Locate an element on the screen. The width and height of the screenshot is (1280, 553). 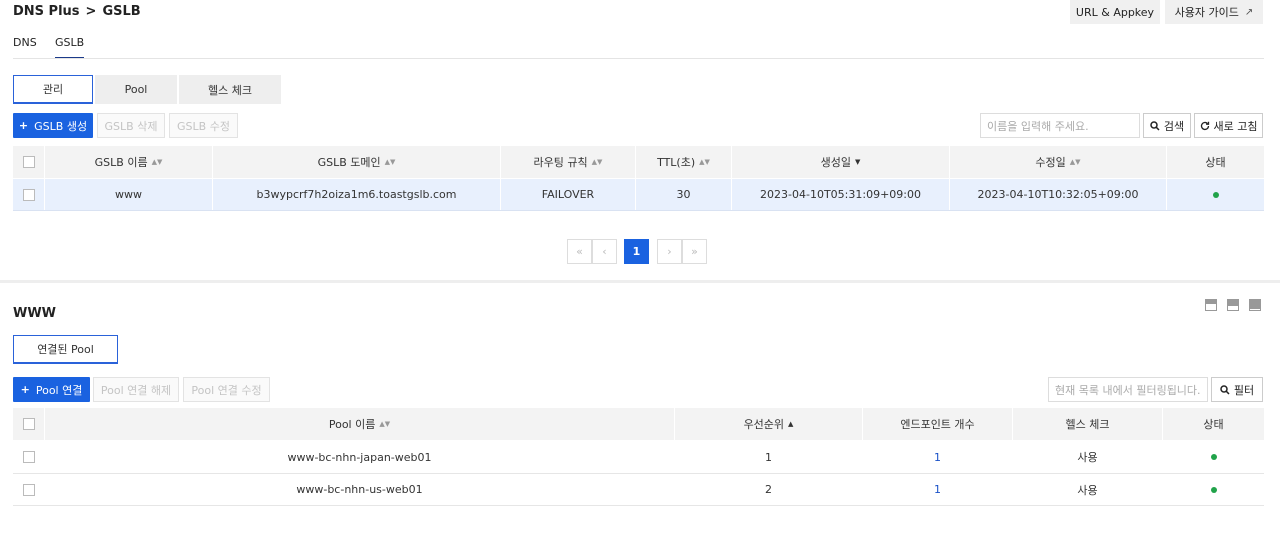
pool-select-all-checkbox is located at coordinates (28, 424).